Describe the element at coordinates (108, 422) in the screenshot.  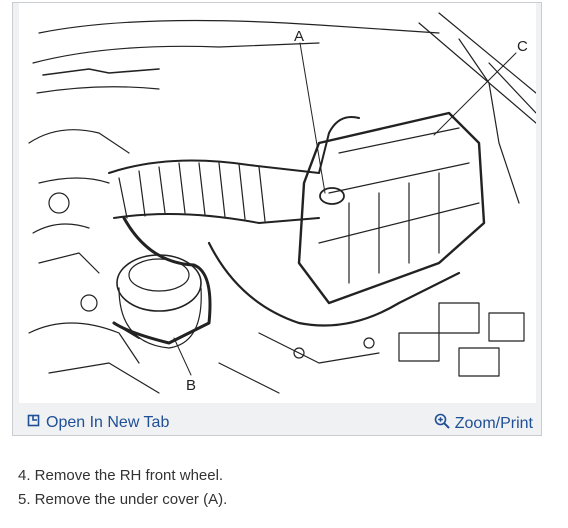
I see `open-in-new-tab-label: Open In New Tab` at that location.